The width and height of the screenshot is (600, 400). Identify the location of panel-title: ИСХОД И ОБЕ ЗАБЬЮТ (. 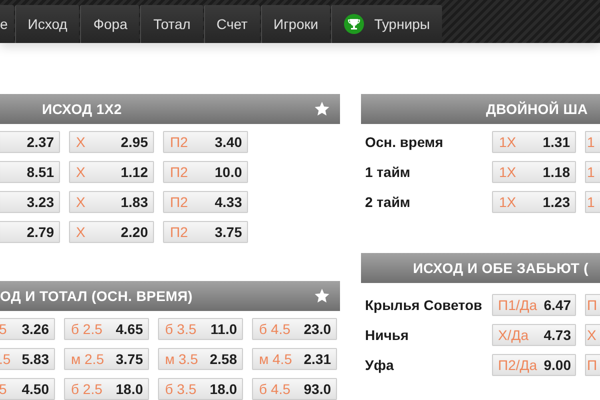
(501, 268).